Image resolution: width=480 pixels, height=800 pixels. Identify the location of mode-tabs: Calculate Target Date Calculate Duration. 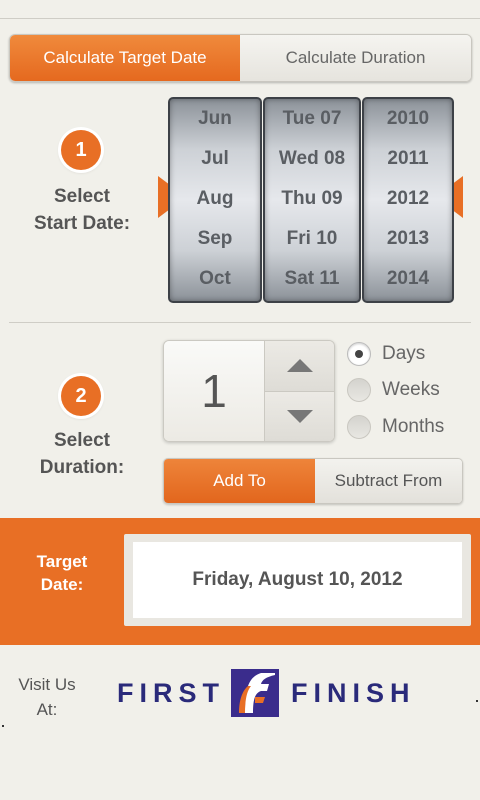
(240, 58).